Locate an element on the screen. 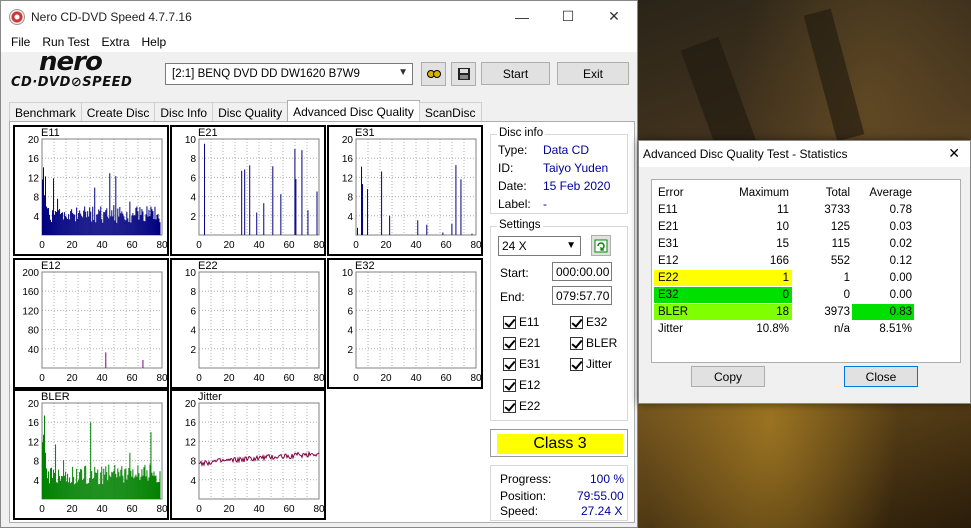 Image resolution: width=971 pixels, height=528 pixels. maximize-button: ☐ is located at coordinates (568, 16).